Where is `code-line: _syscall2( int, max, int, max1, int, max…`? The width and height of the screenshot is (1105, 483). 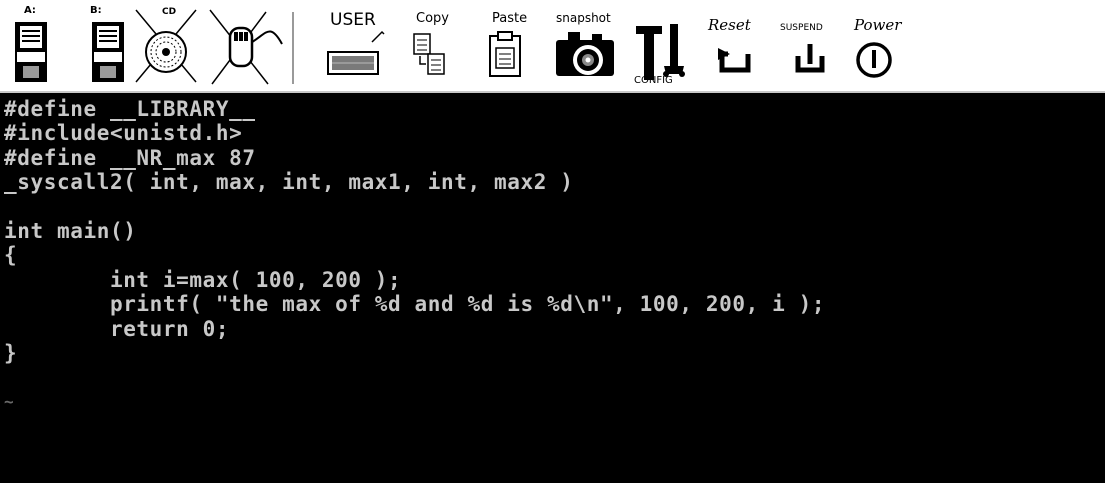
code-line: _syscall2( int, max, int, max1, int, max… is located at coordinates (289, 182).